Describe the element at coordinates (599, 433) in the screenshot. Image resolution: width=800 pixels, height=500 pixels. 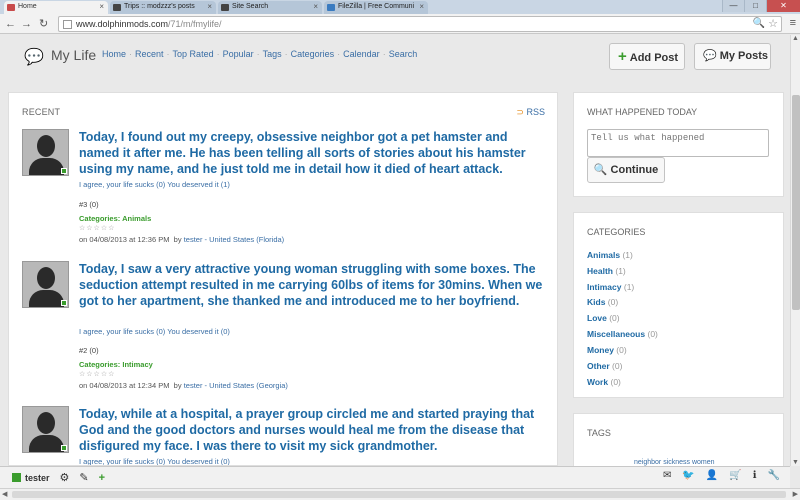
I see `panel-title: TAGS` at that location.